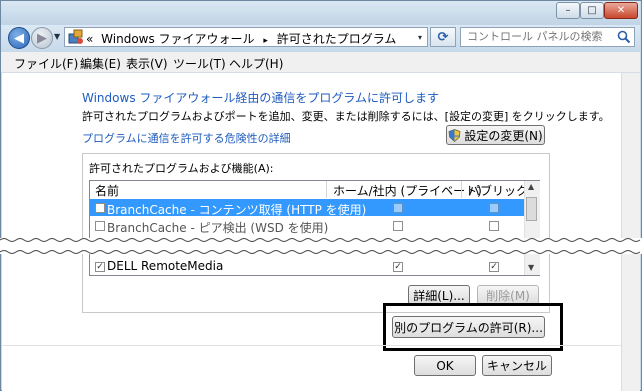 The image size is (642, 391). Describe the element at coordinates (75, 36) in the screenshot. I see `control-panel-icon` at that location.